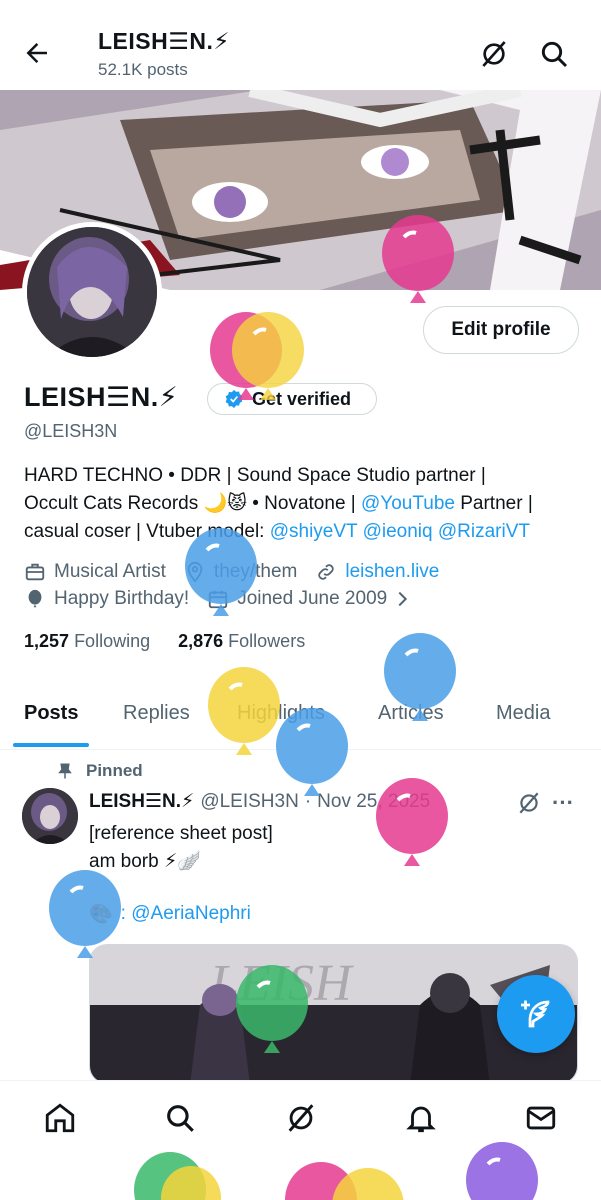 This screenshot has width=601, height=1200. What do you see at coordinates (326, 572) in the screenshot?
I see `link-icon` at bounding box center [326, 572].